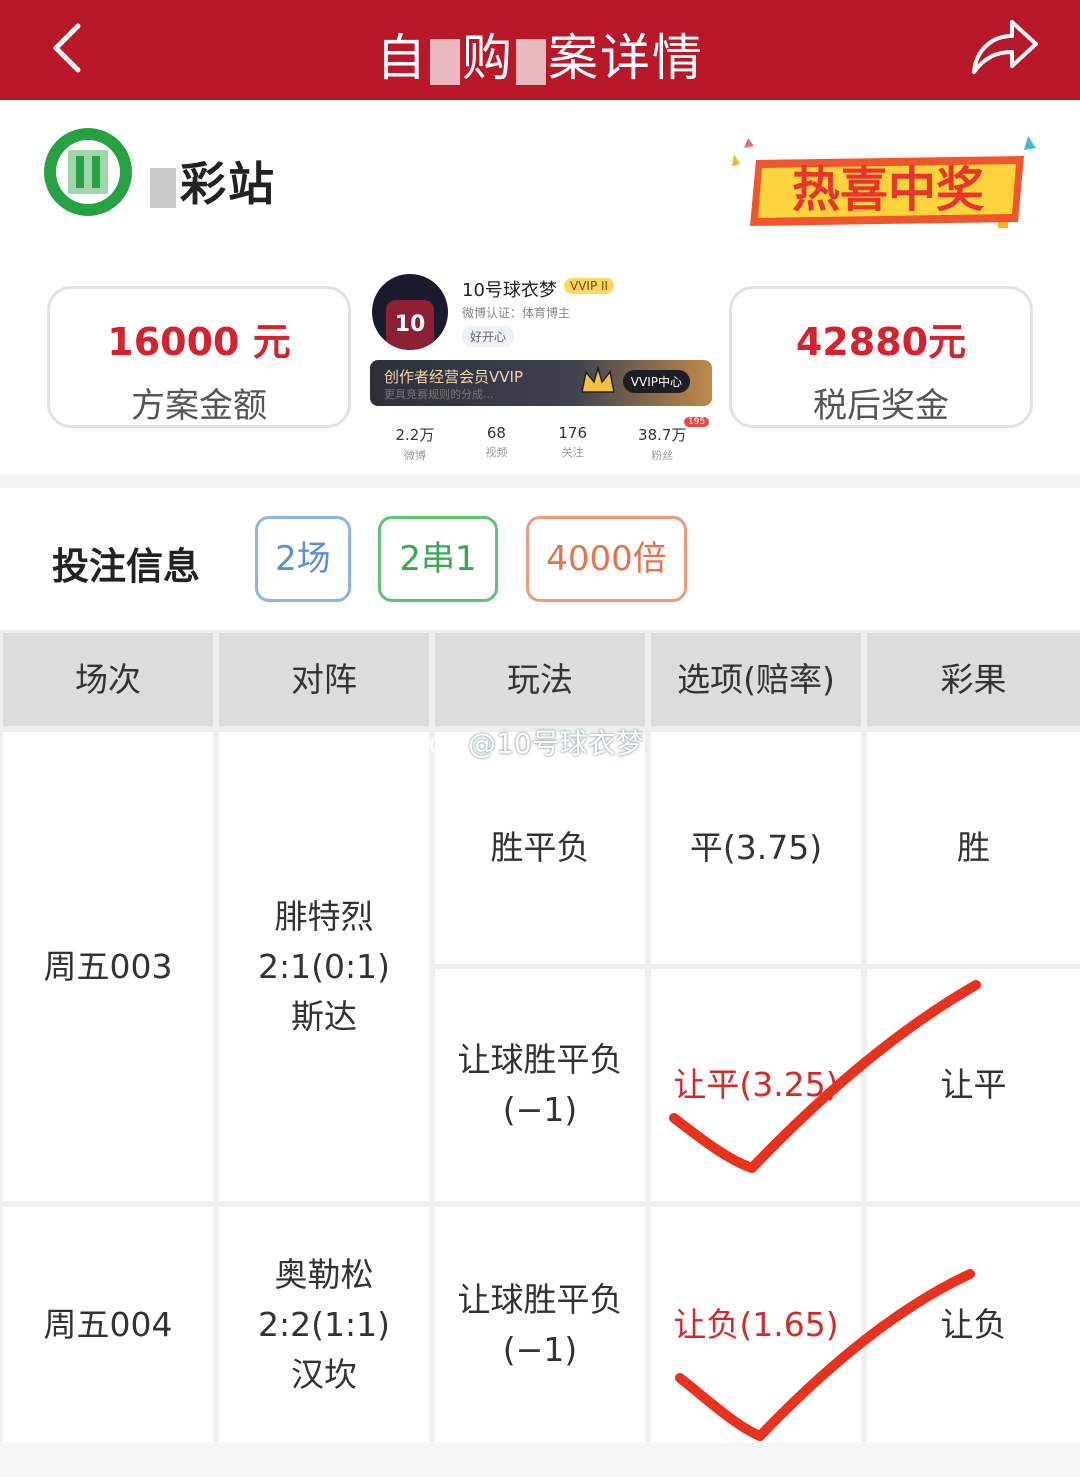 The image size is (1080, 1477). What do you see at coordinates (756, 848) in the screenshot?
I see `option-odds: 平(3.75)` at bounding box center [756, 848].